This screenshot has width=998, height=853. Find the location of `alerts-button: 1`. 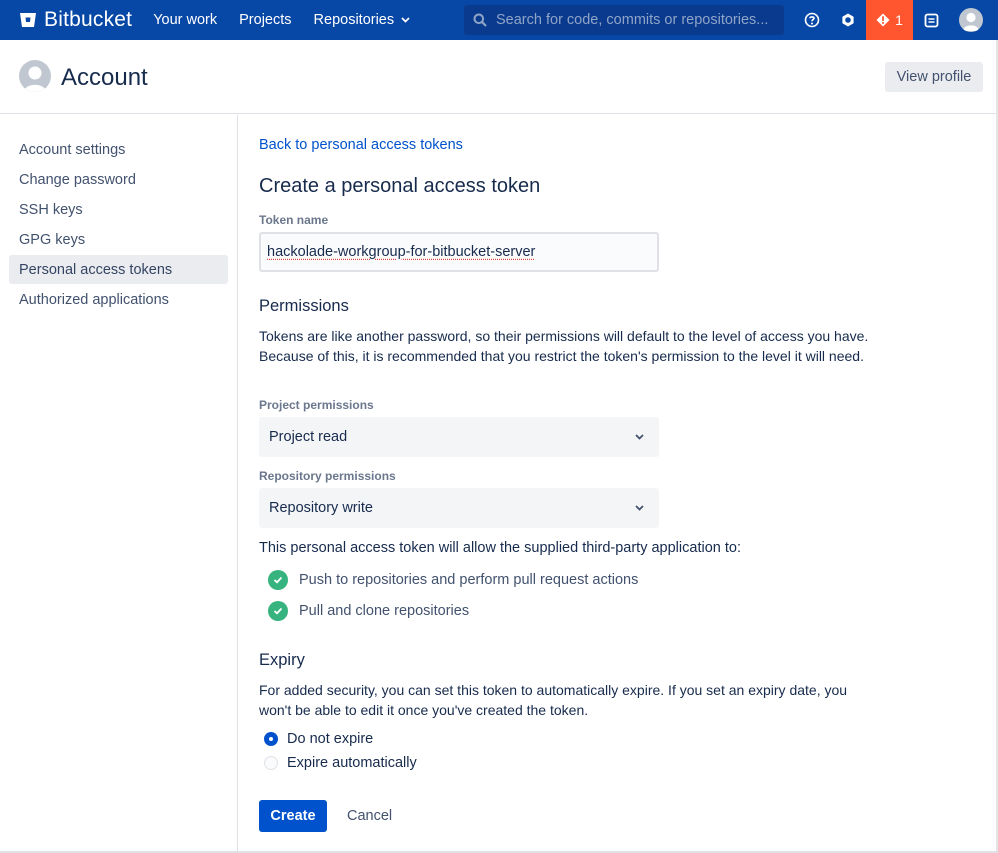

alerts-button: 1 is located at coordinates (889, 20).